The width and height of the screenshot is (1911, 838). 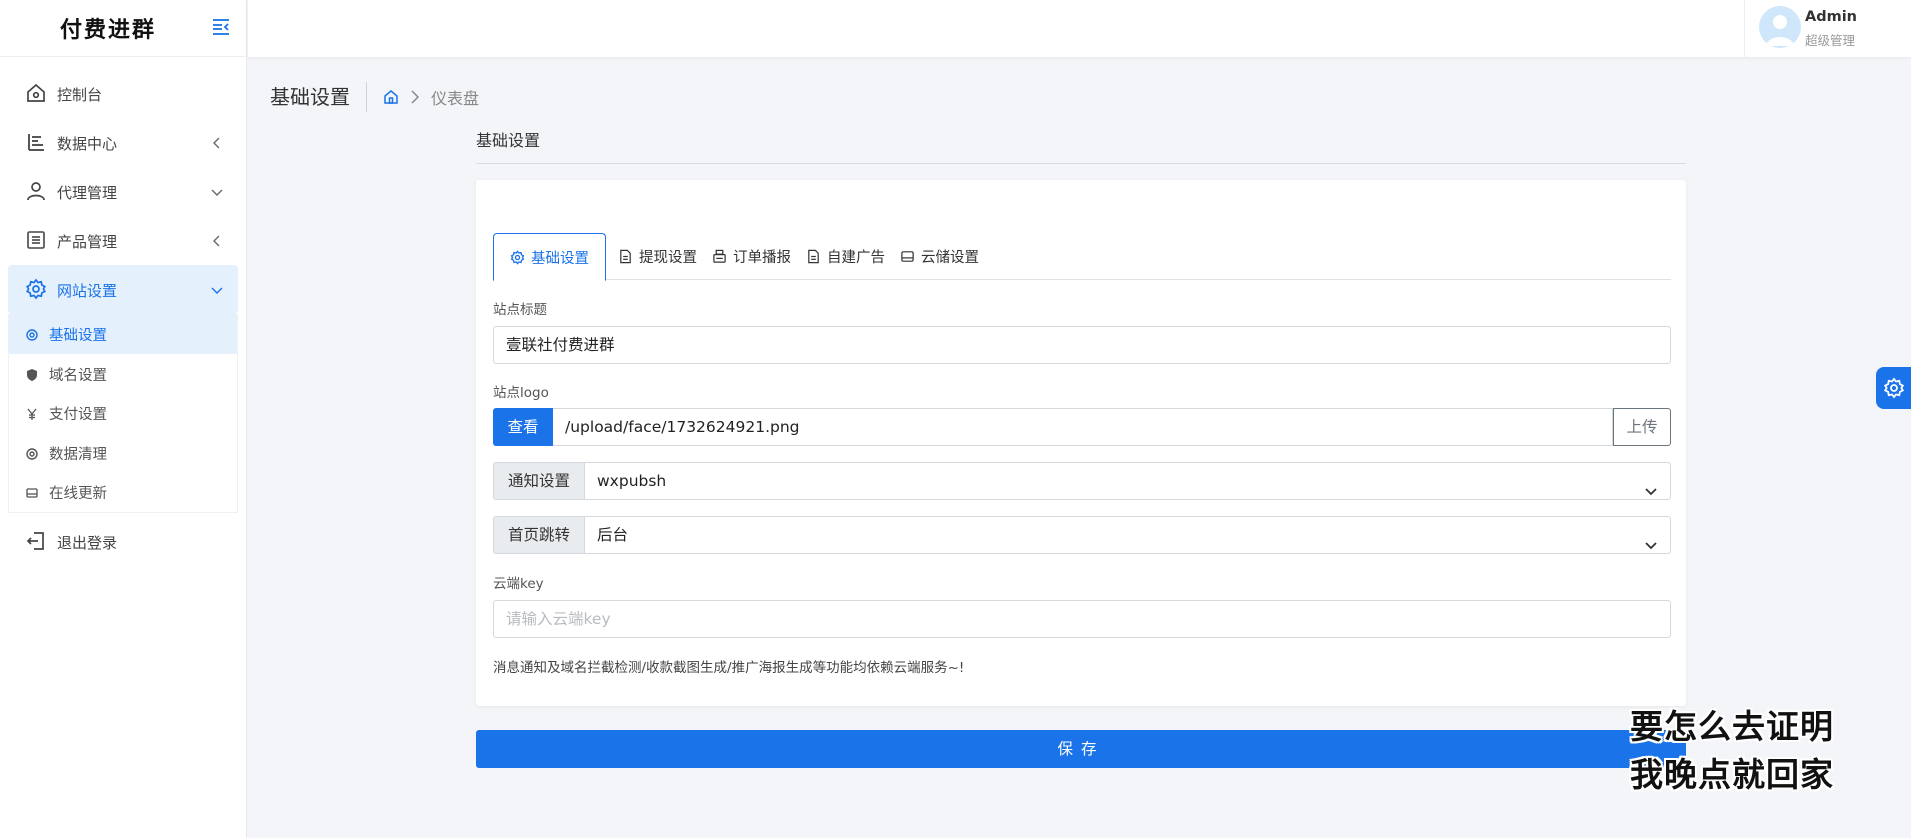 I want to click on submenu-item-payment-settings: 支付设置, so click(x=123, y=413).